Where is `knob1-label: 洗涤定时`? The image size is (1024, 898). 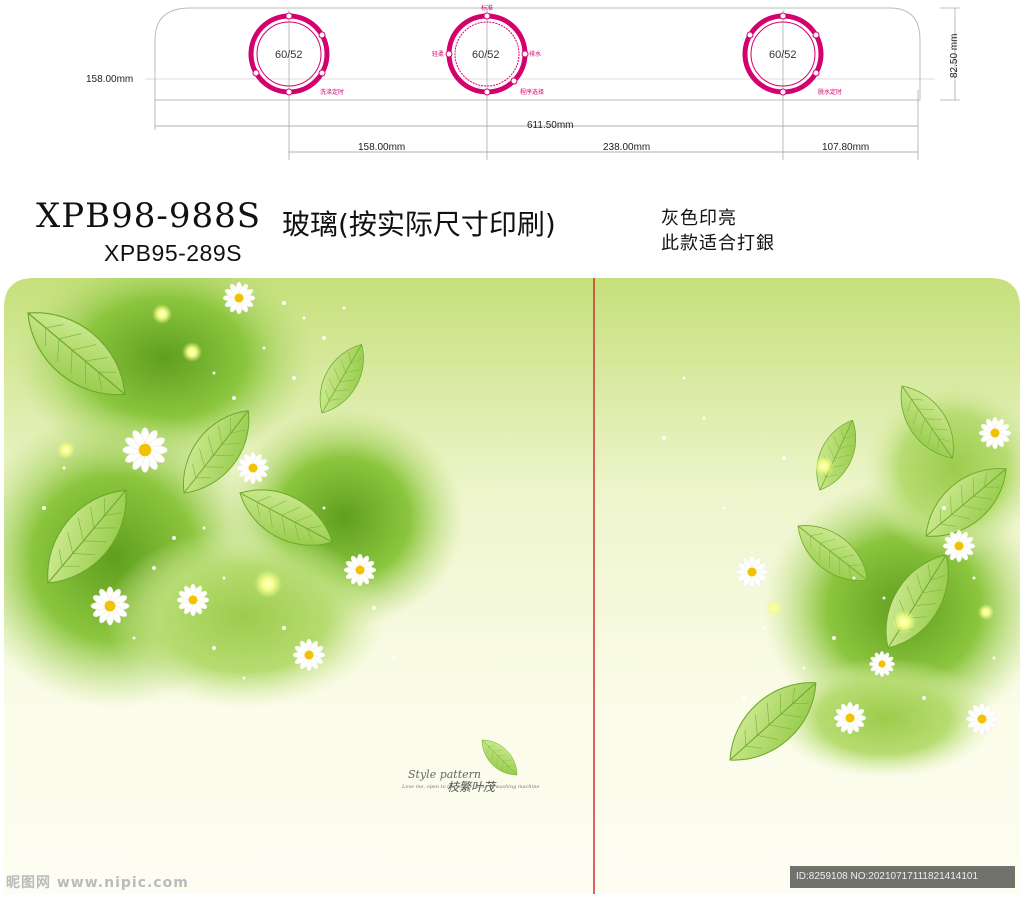 knob1-label: 洗涤定时 is located at coordinates (332, 92).